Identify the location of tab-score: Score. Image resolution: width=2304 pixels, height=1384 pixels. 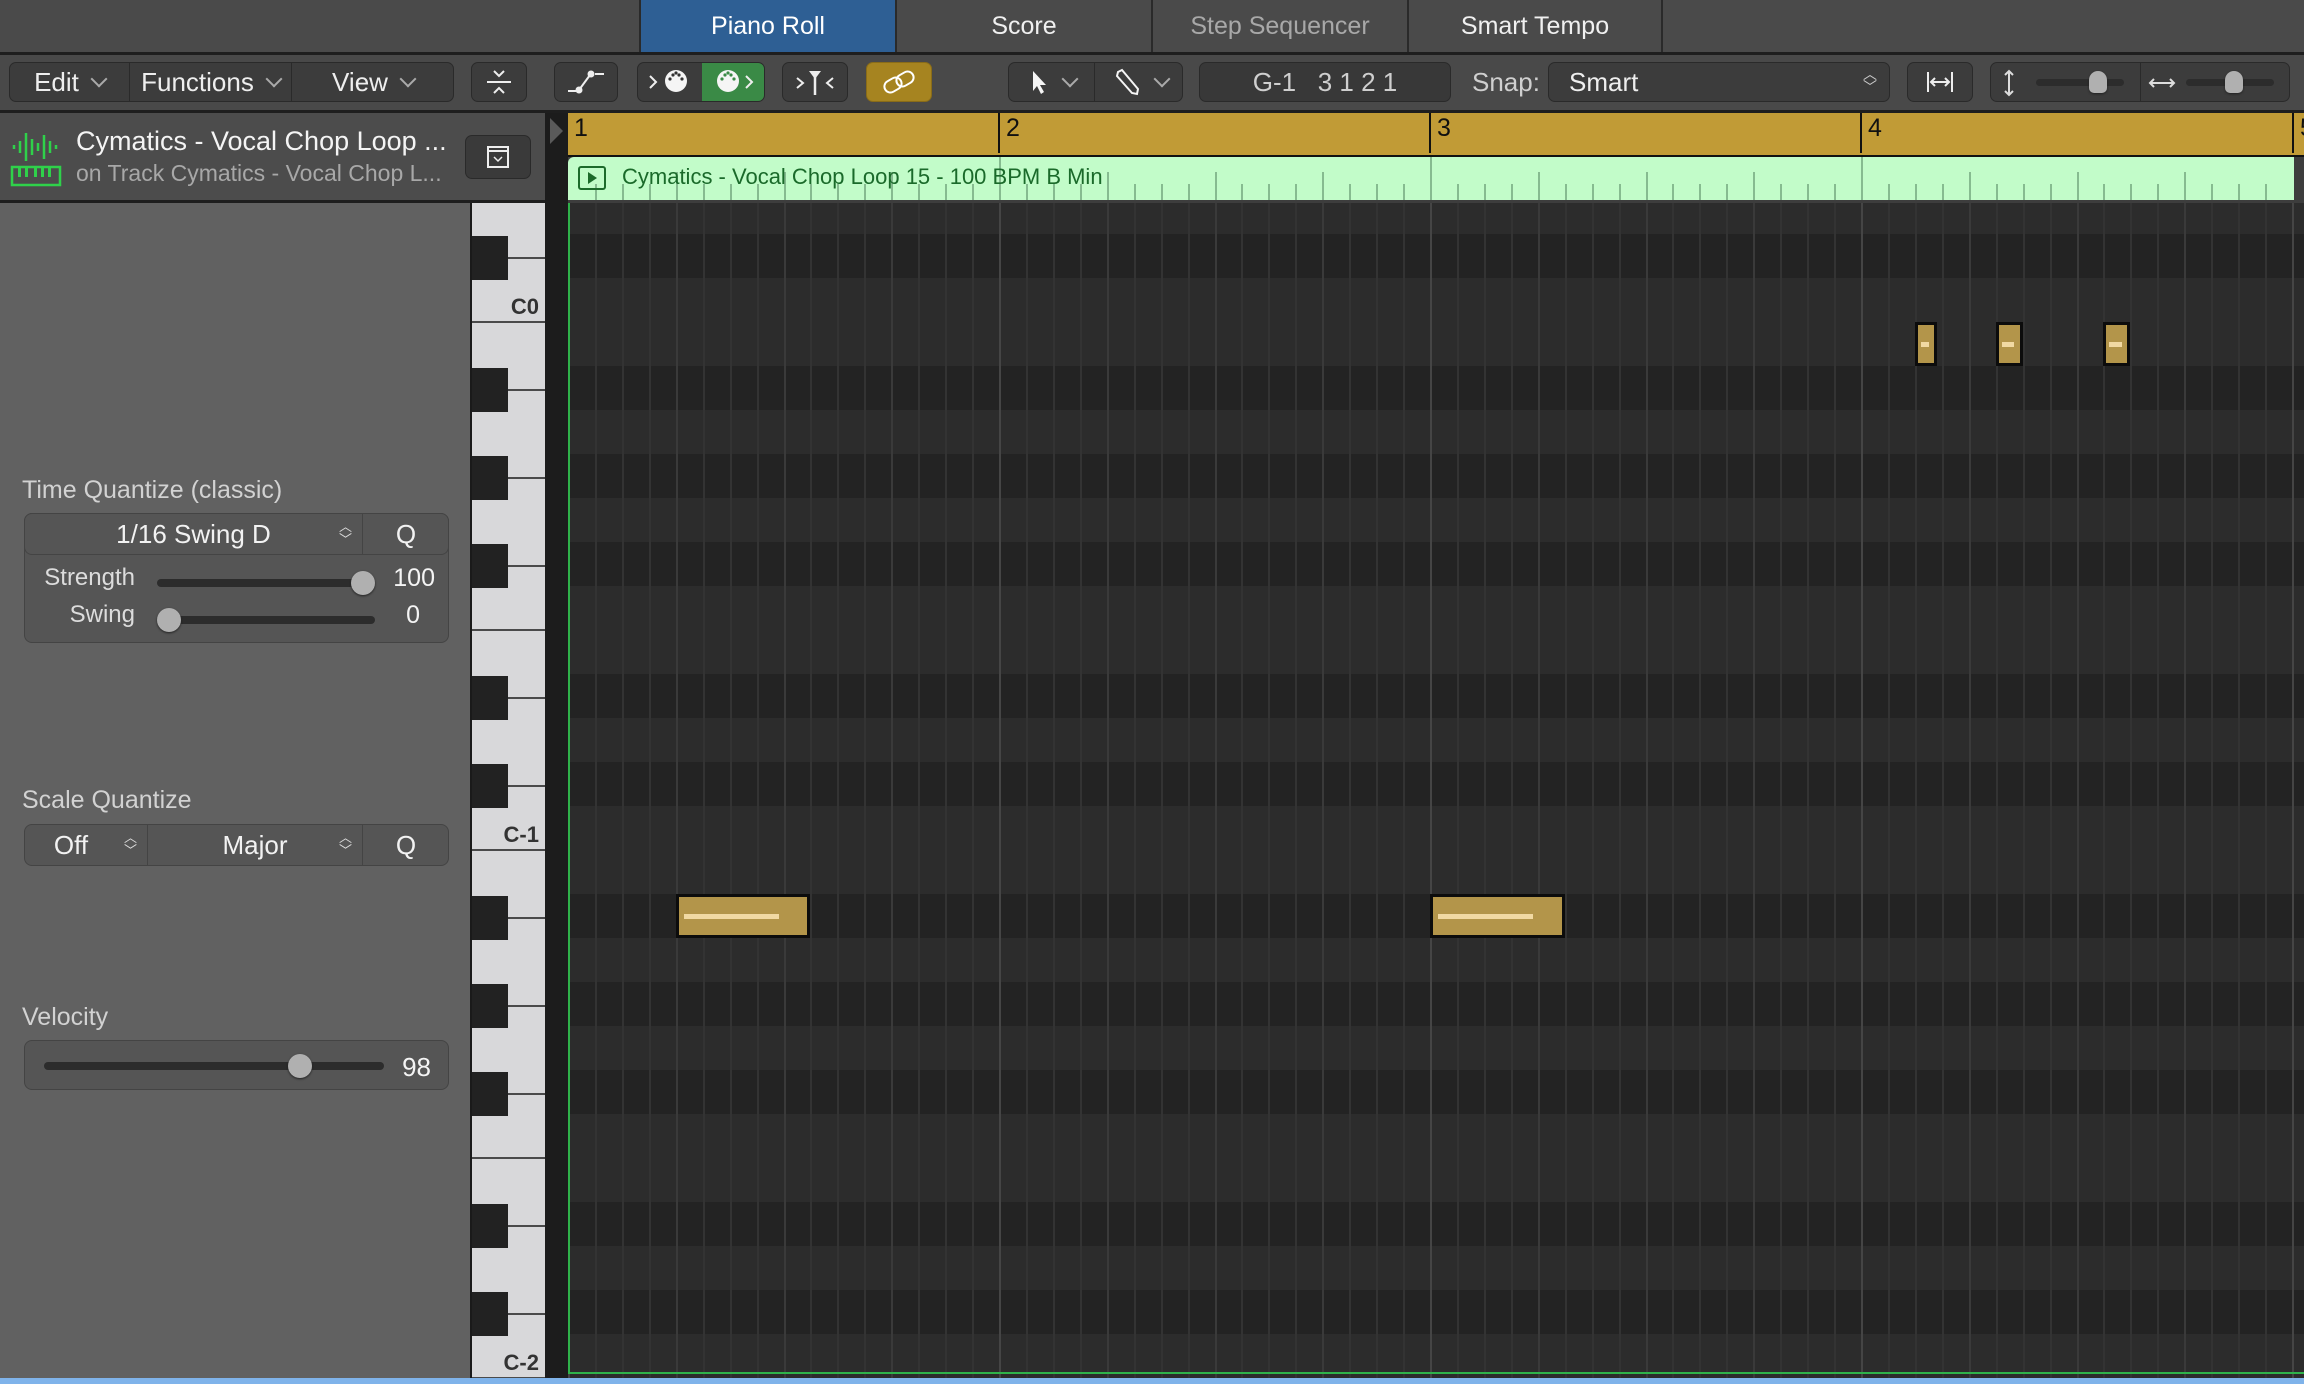
(1023, 26).